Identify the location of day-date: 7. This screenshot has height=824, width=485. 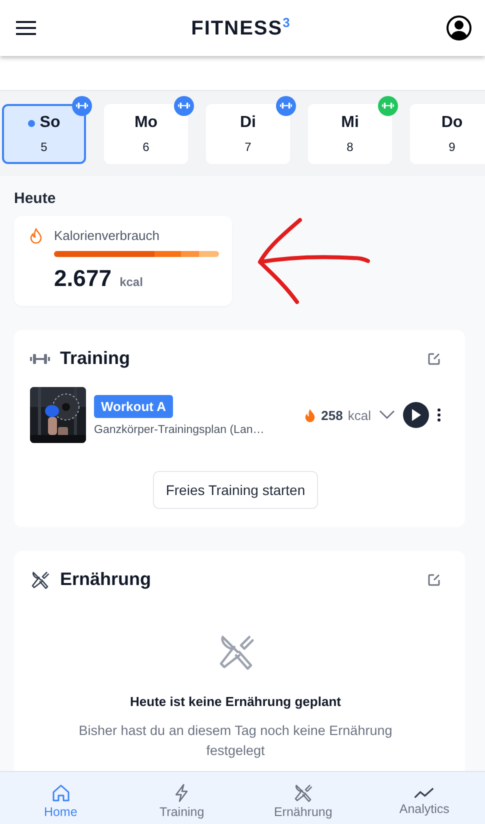
(248, 147).